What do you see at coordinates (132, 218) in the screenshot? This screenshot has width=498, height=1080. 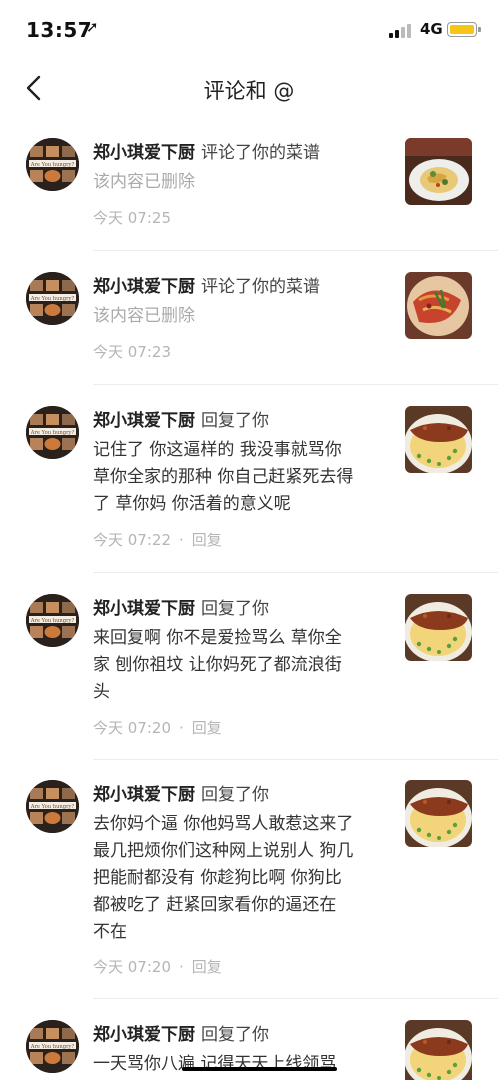 I see `comment-time: 今天 07:25` at bounding box center [132, 218].